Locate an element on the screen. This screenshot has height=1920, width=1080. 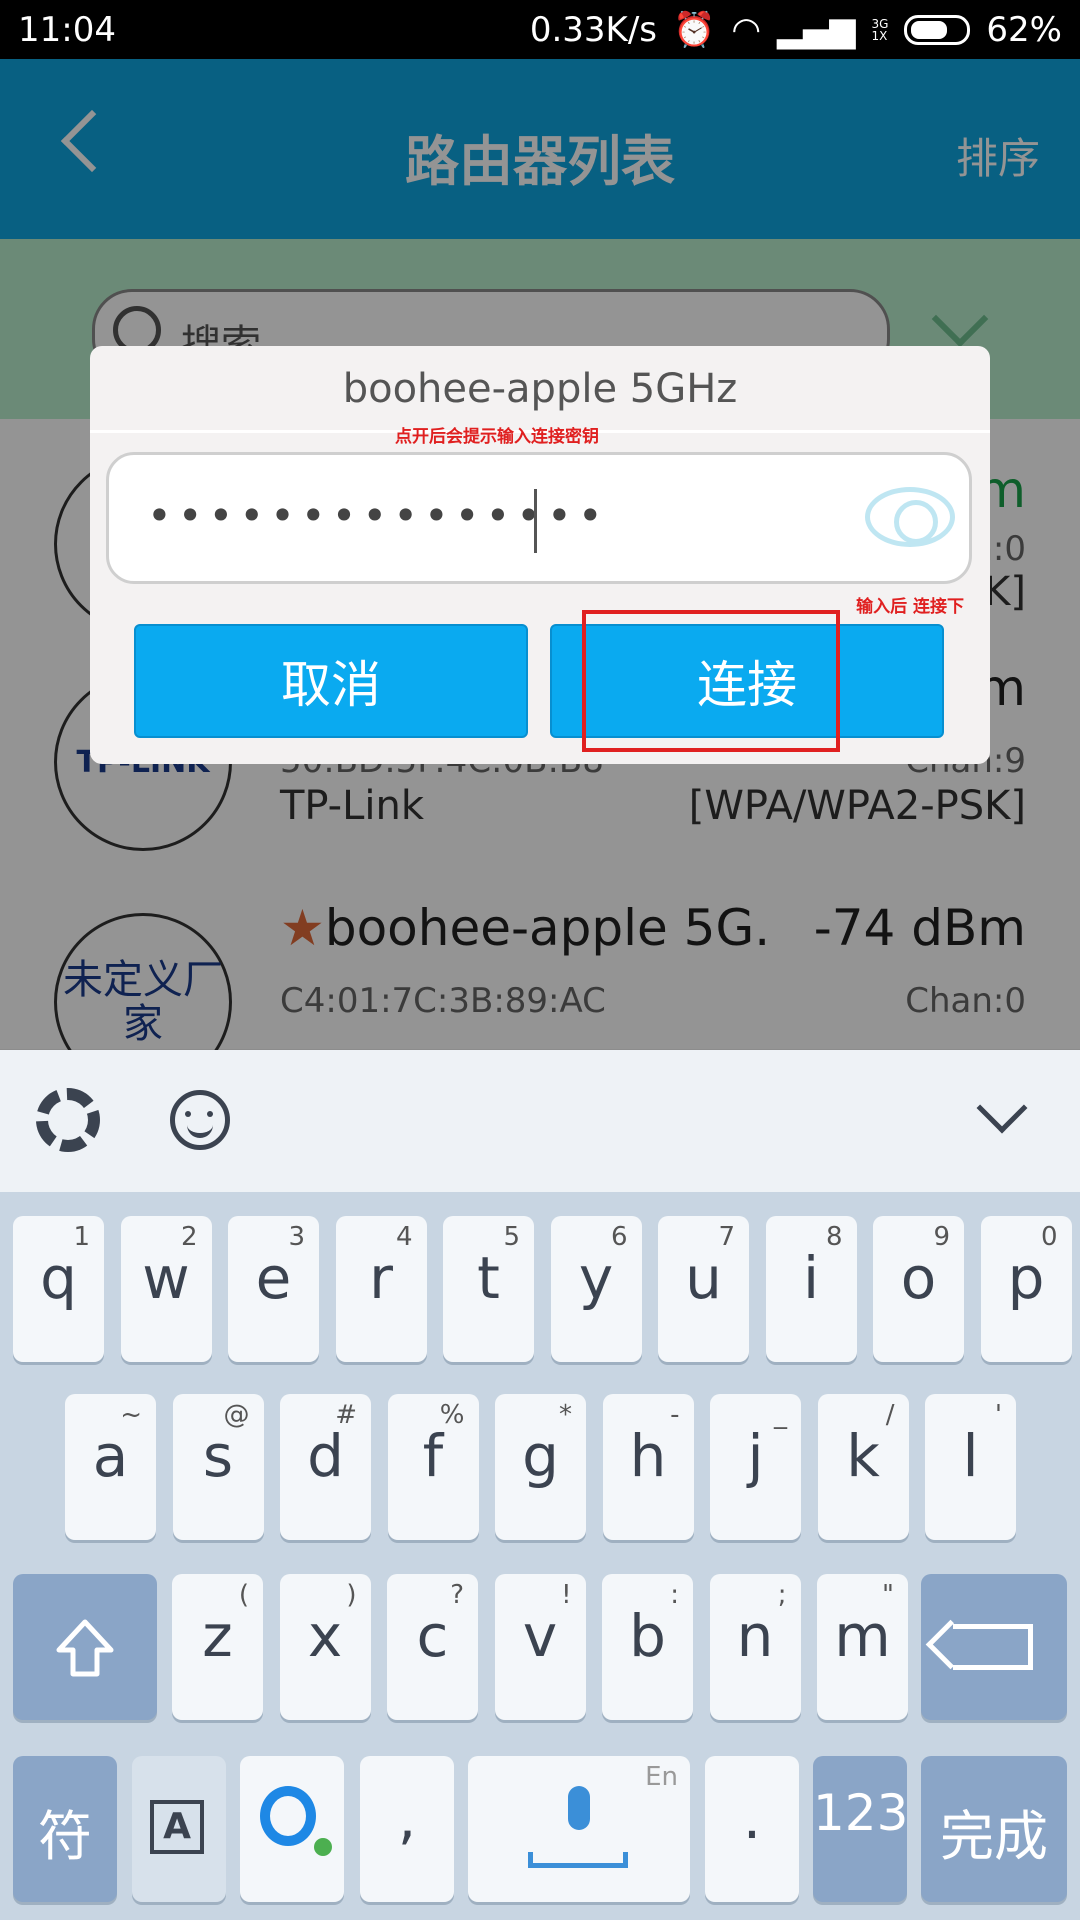
battery-percent: 62% is located at coordinates (1024, 30).